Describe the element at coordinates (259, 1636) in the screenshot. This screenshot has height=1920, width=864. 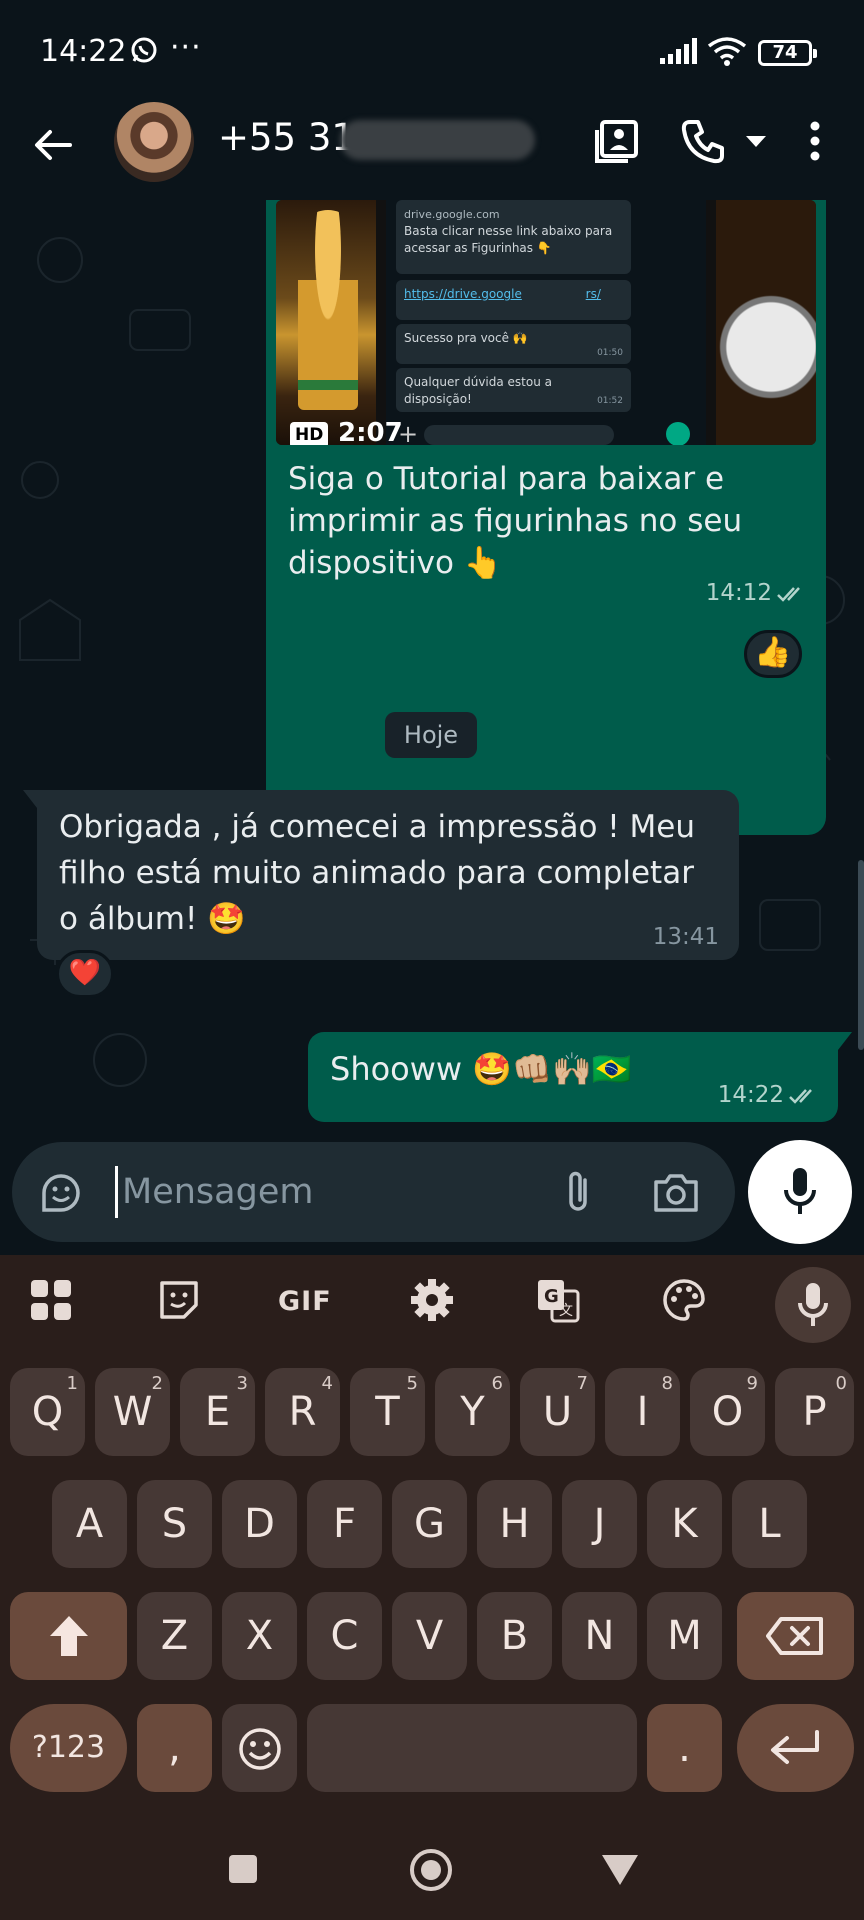
I see `key-x: X` at that location.